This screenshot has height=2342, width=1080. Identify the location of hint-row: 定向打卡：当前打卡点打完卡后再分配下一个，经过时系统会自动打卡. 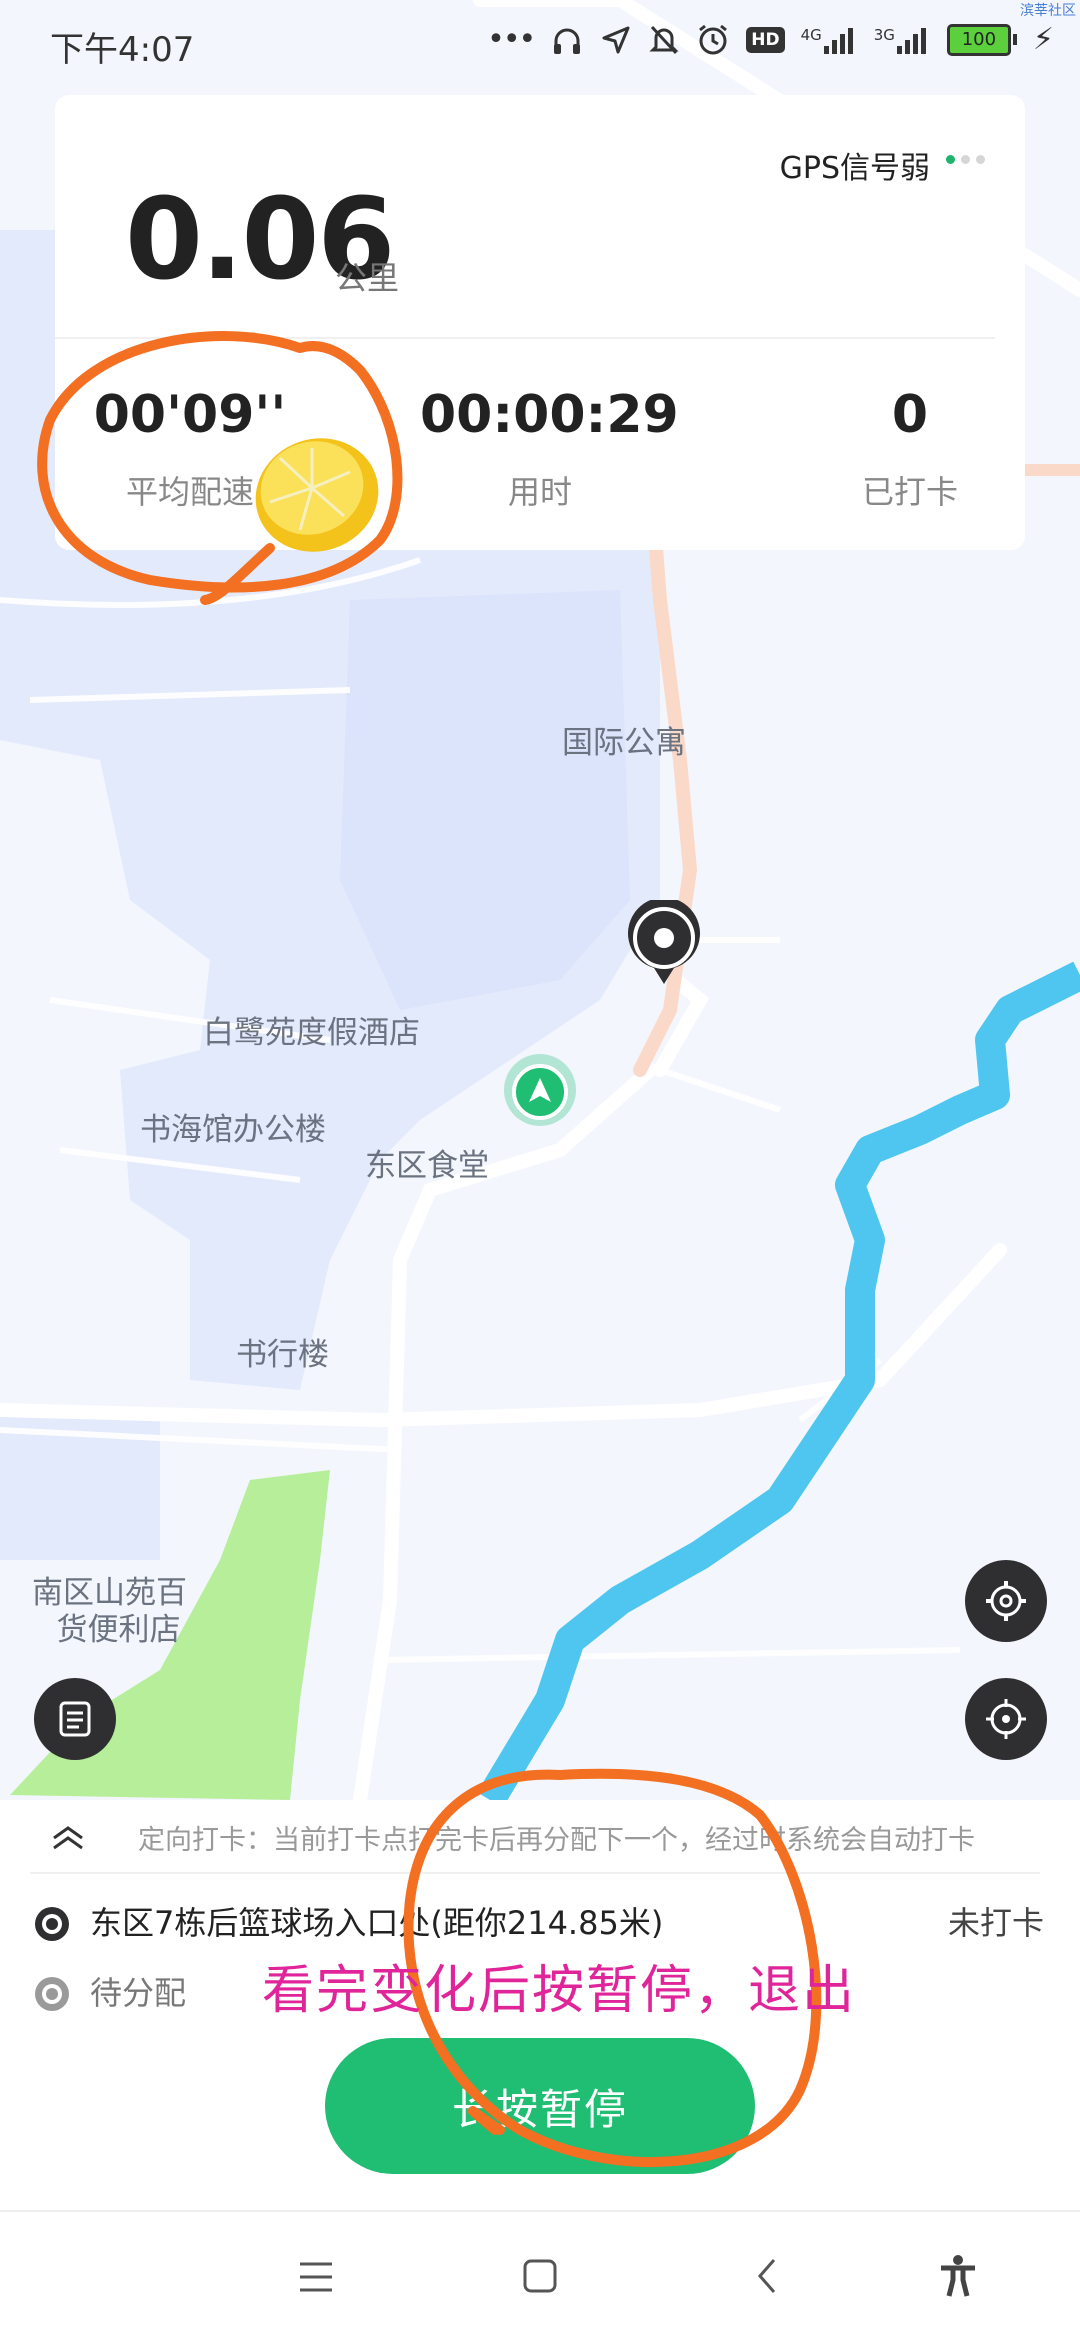
(540, 1835).